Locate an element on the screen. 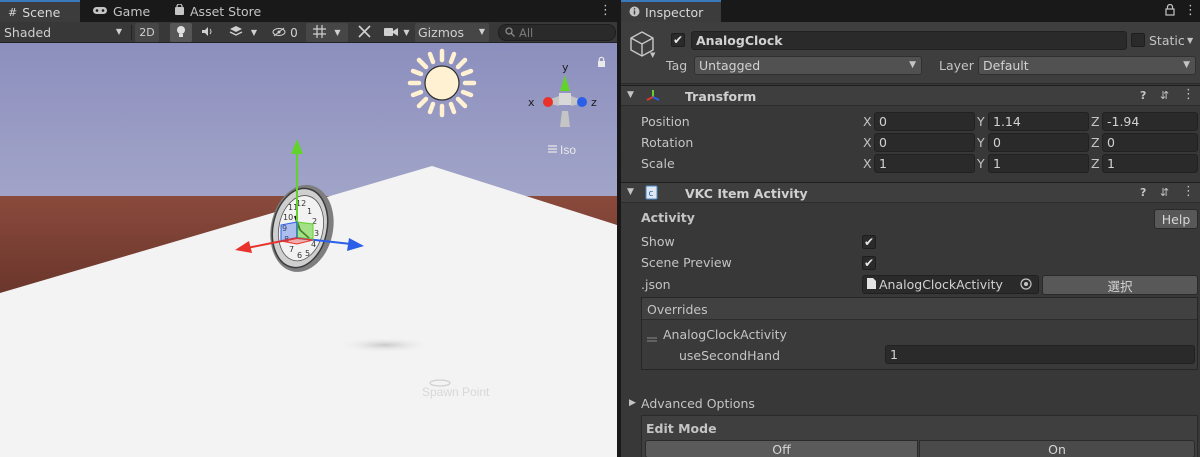 This screenshot has height=457, width=1200. position-y-field: 1.14 is located at coordinates (1038, 121).